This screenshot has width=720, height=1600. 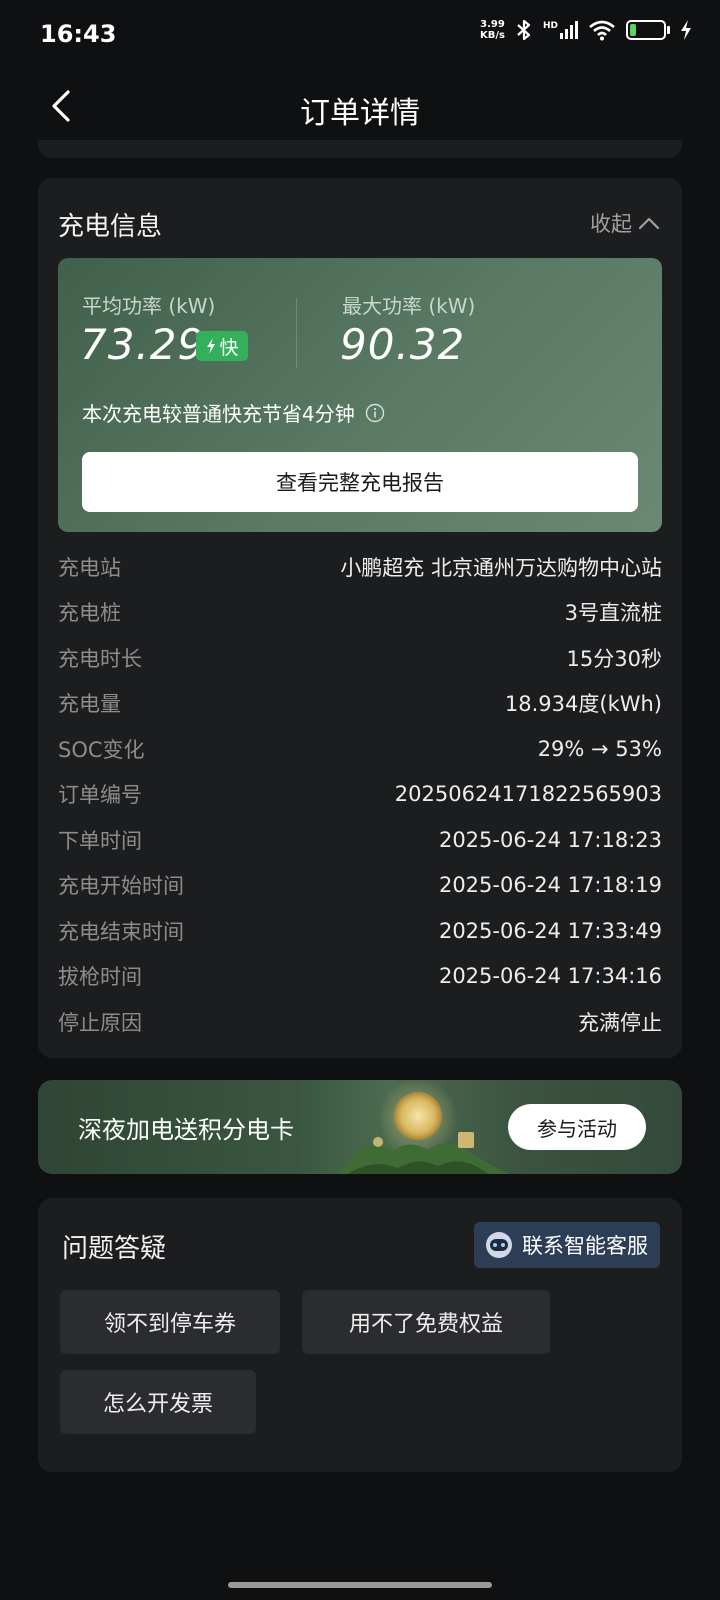 What do you see at coordinates (501, 567) in the screenshot?
I see `detail-value: 小鹏超充 北京通州万达购物中心站` at bounding box center [501, 567].